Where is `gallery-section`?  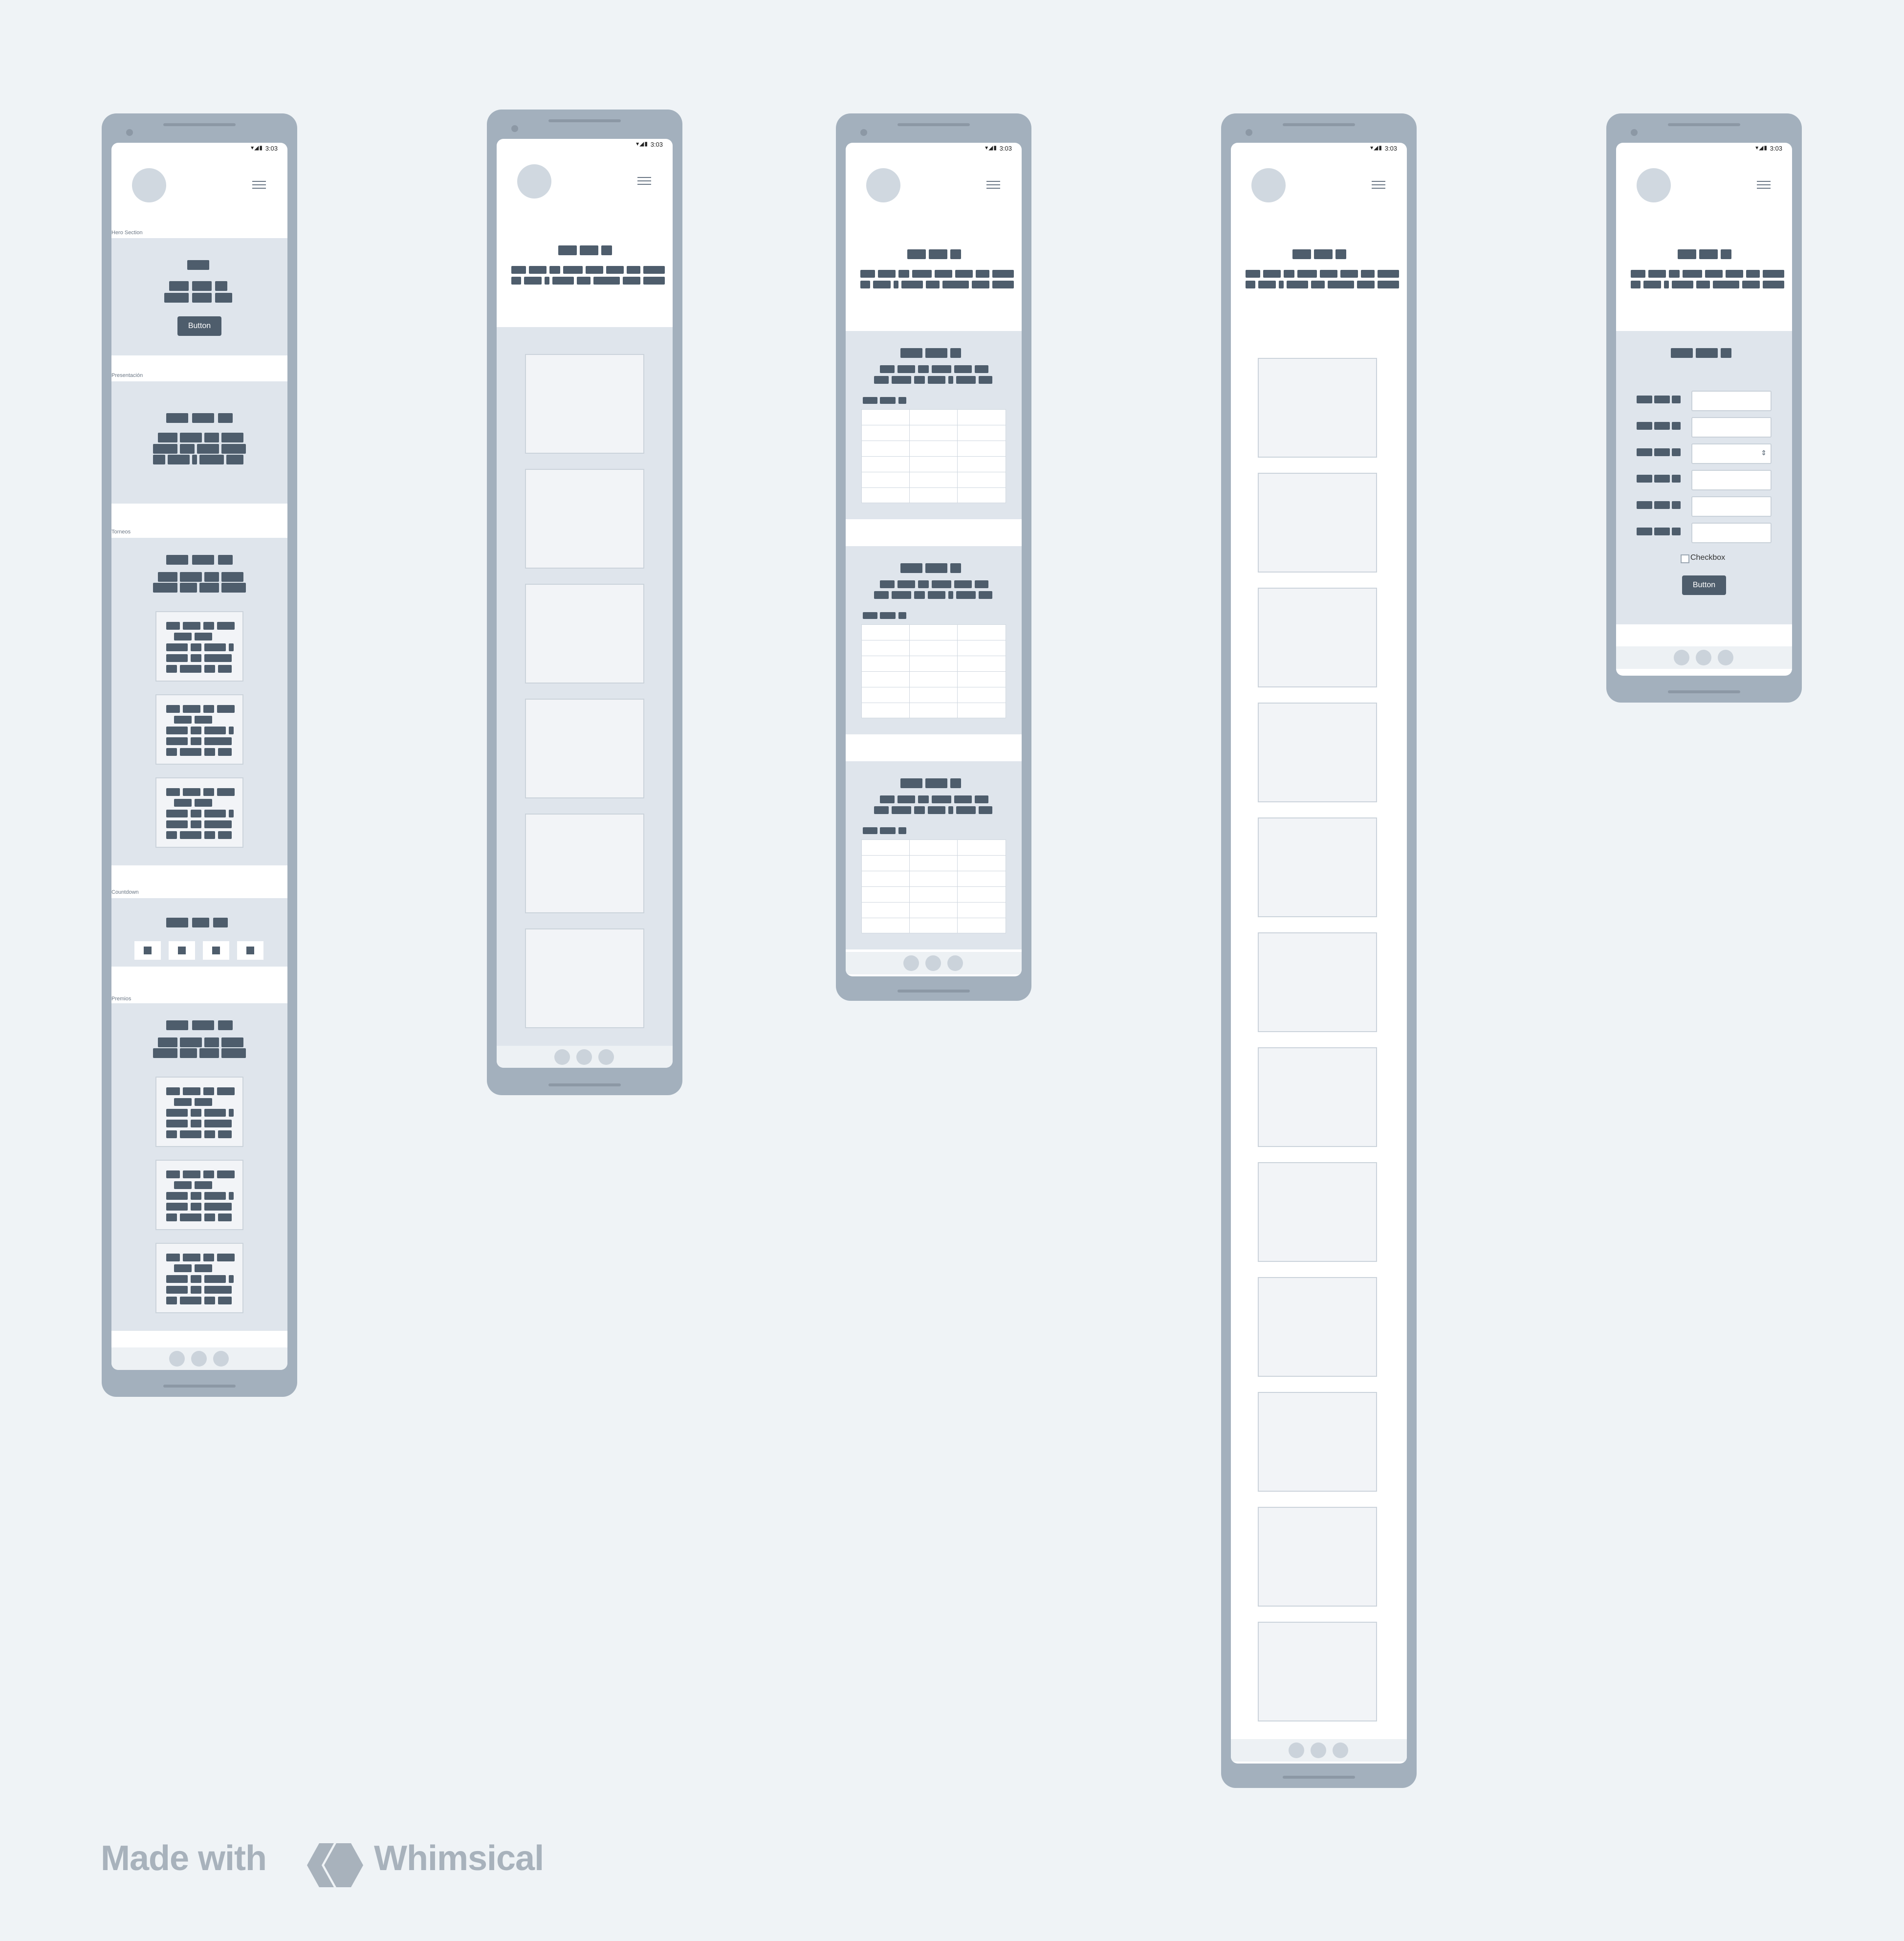
gallery-section is located at coordinates (585, 686).